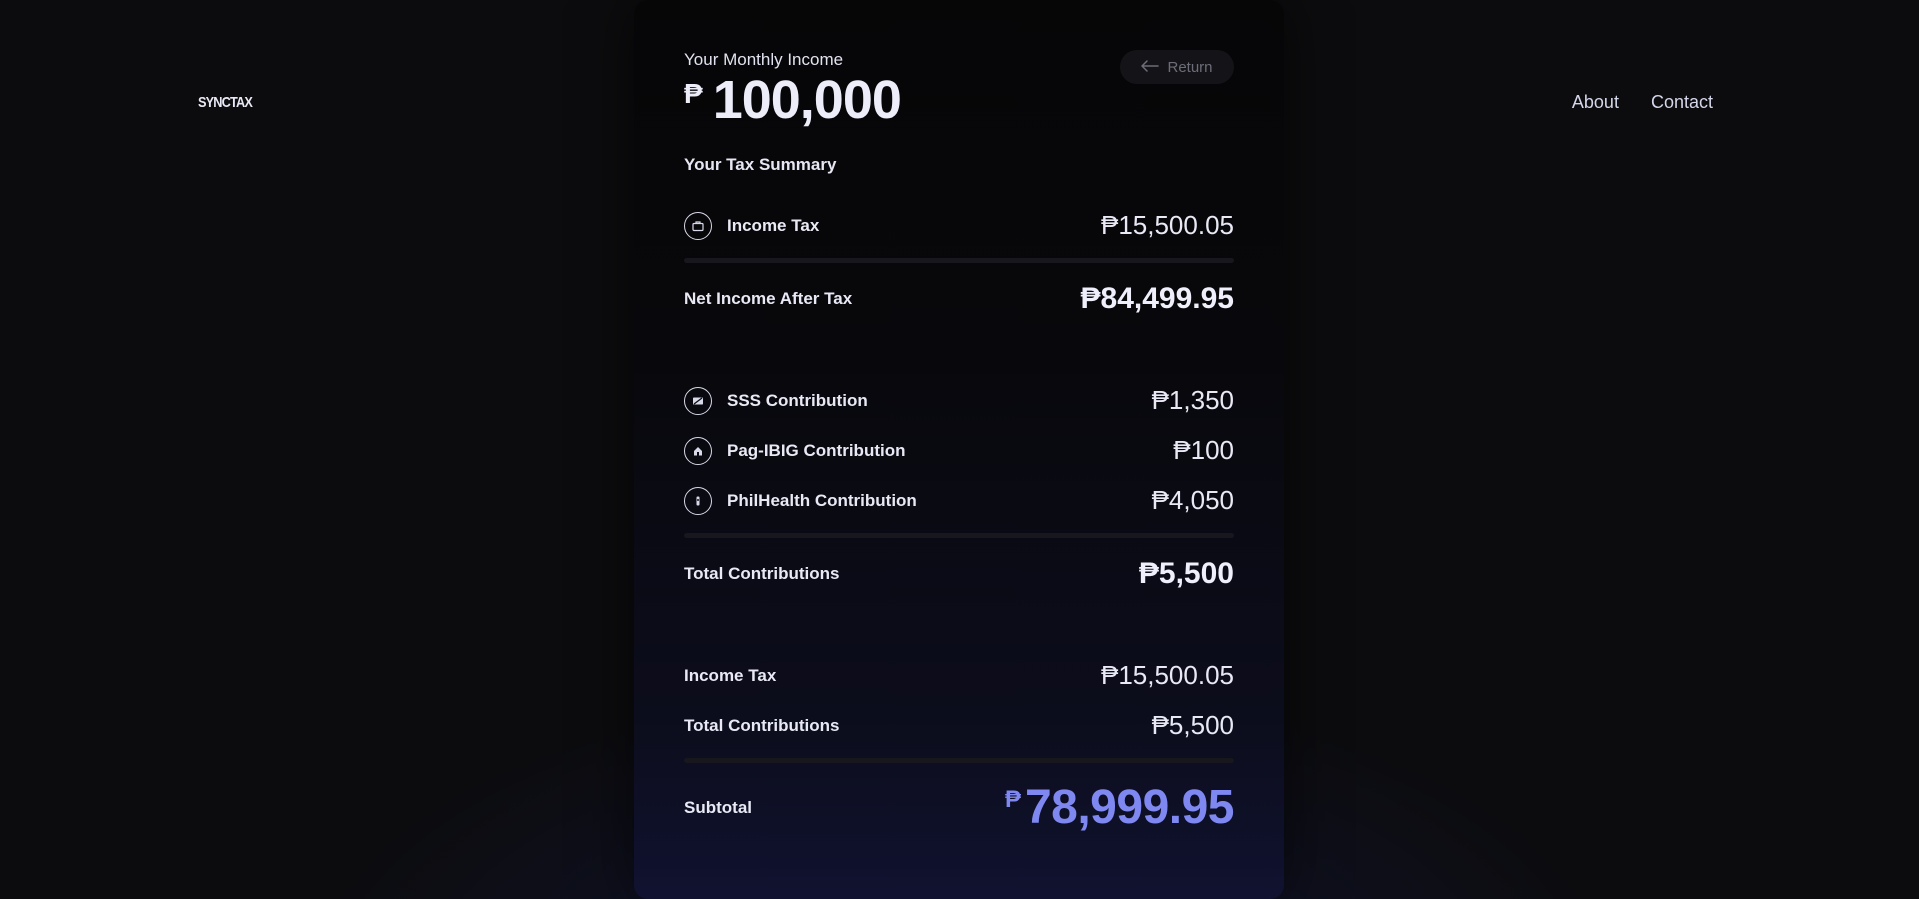 Image resolution: width=1919 pixels, height=899 pixels. Describe the element at coordinates (762, 725) in the screenshot. I see `totals-contributions-label: Total Contributions` at that location.